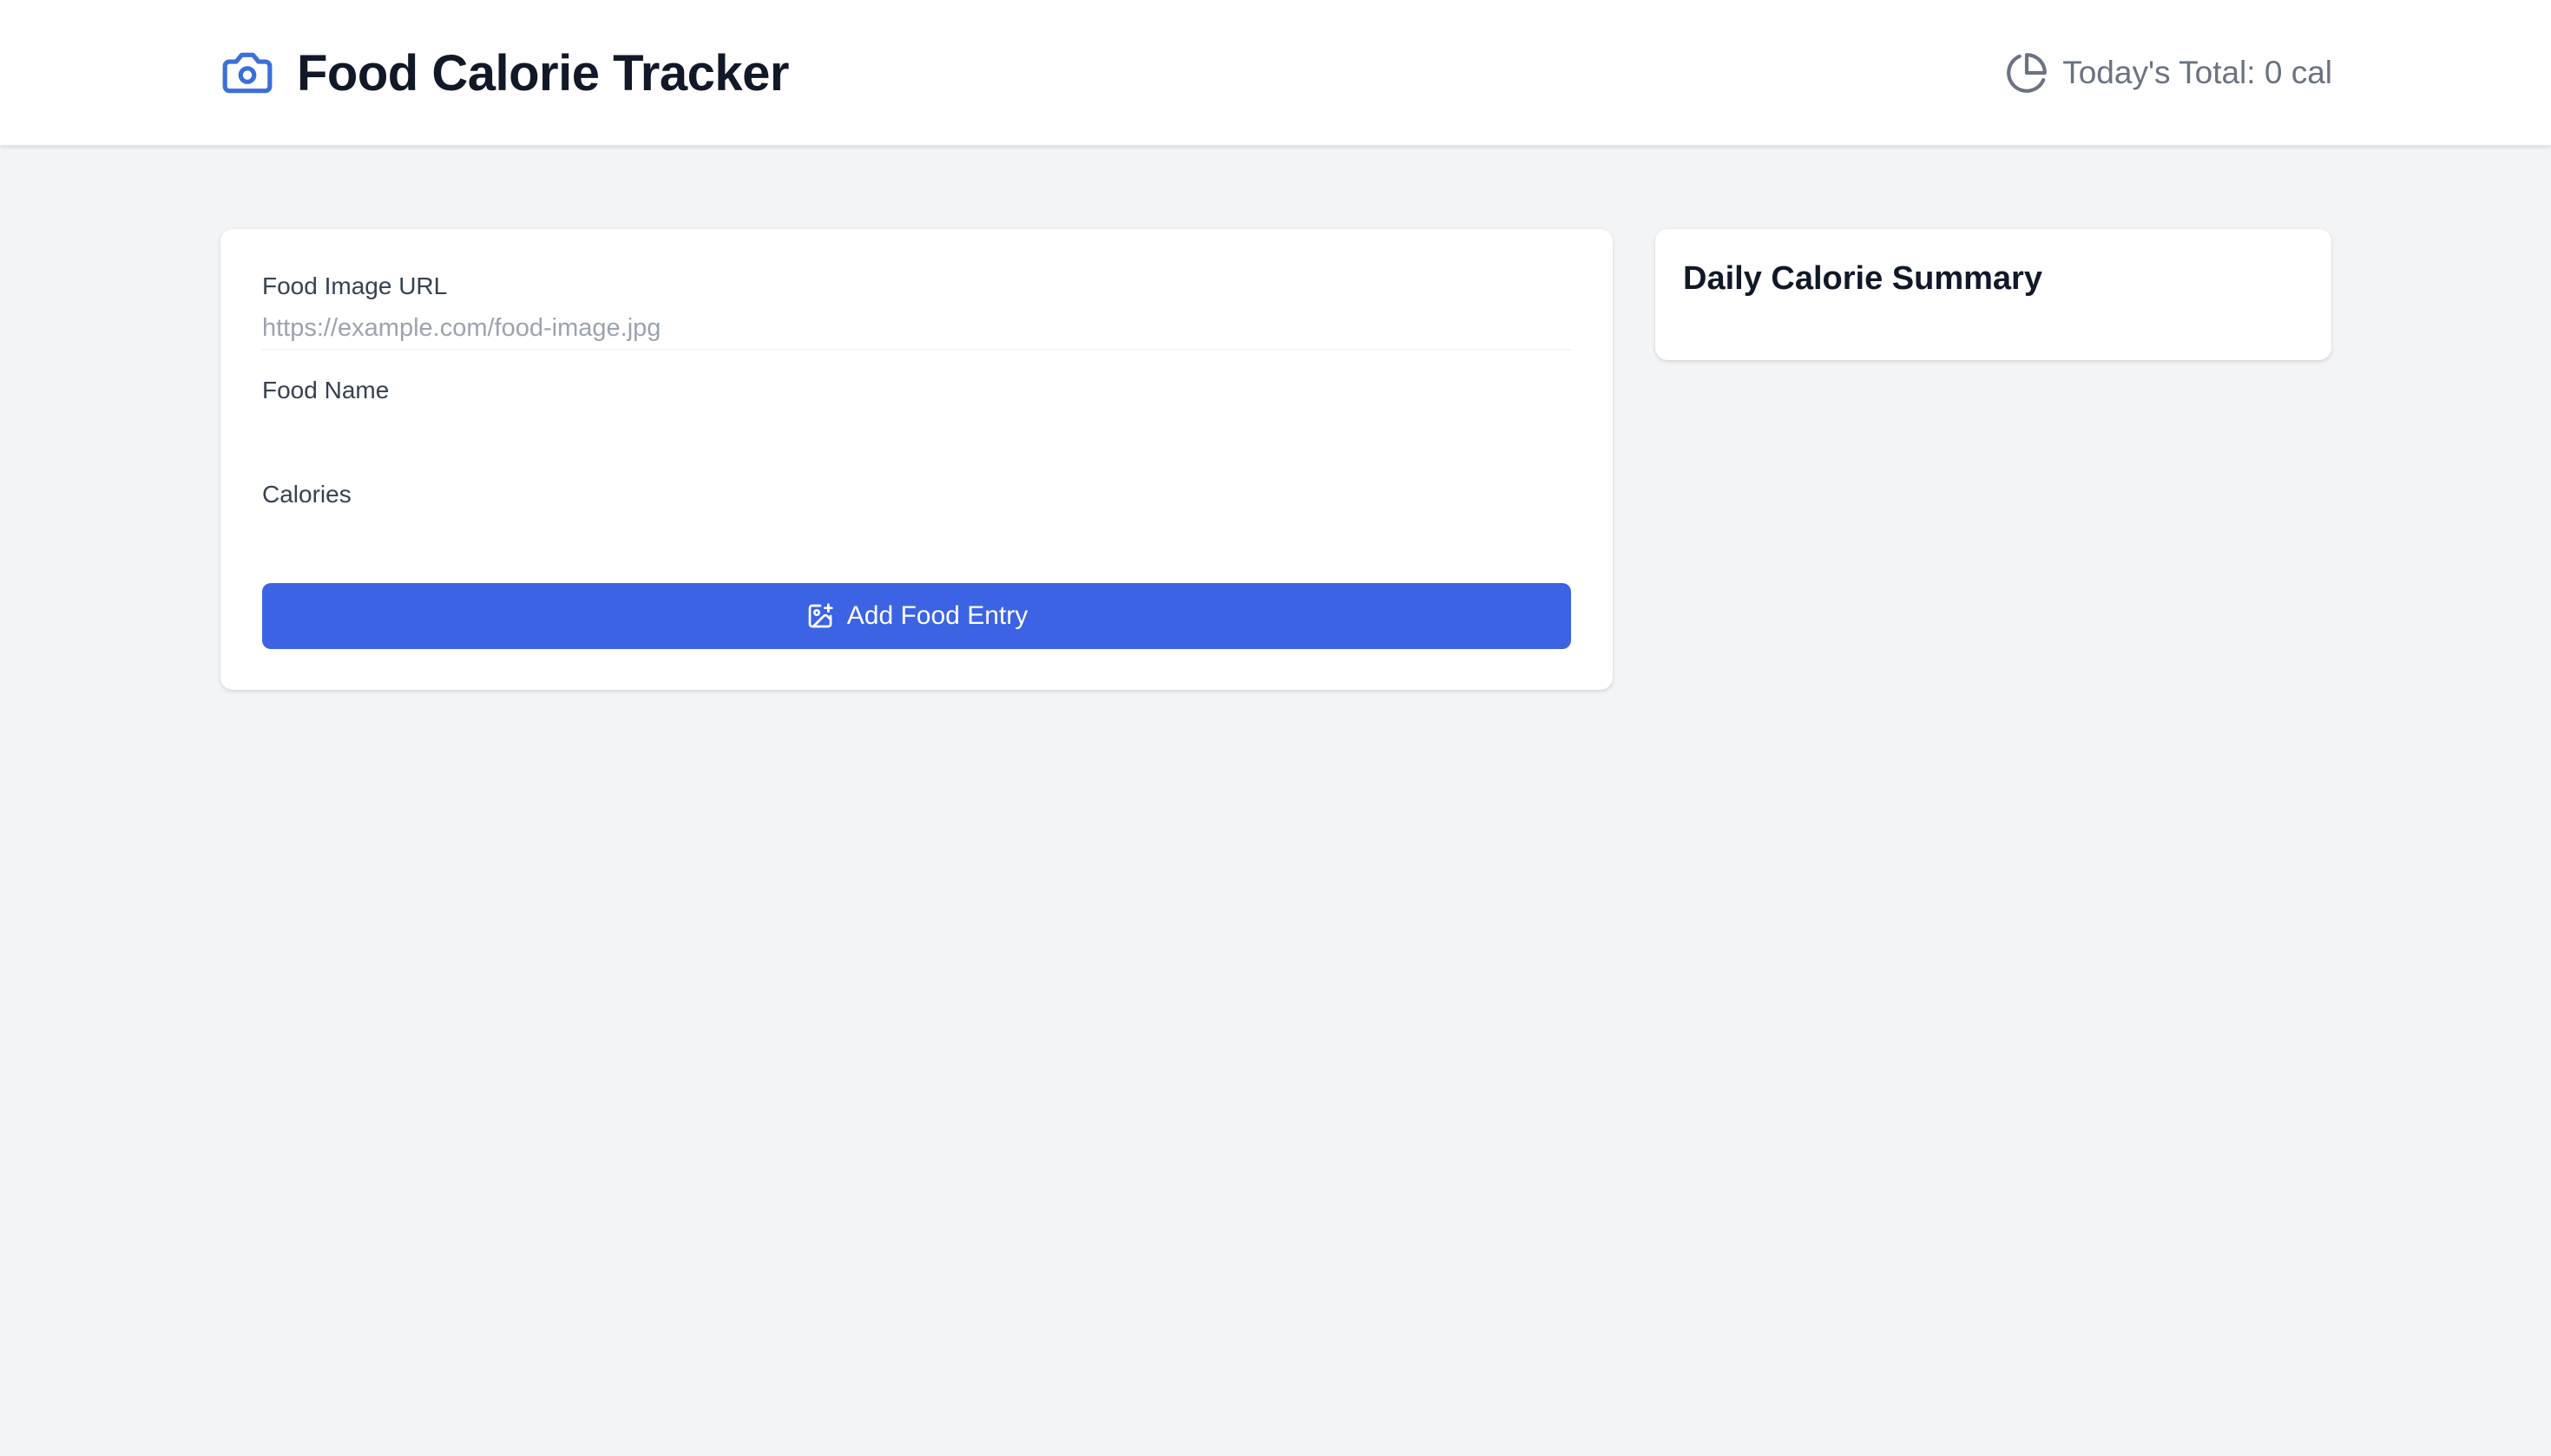 The height and width of the screenshot is (1456, 2551). I want to click on todays-total: Today's Total: 0 cal, so click(2168, 73).